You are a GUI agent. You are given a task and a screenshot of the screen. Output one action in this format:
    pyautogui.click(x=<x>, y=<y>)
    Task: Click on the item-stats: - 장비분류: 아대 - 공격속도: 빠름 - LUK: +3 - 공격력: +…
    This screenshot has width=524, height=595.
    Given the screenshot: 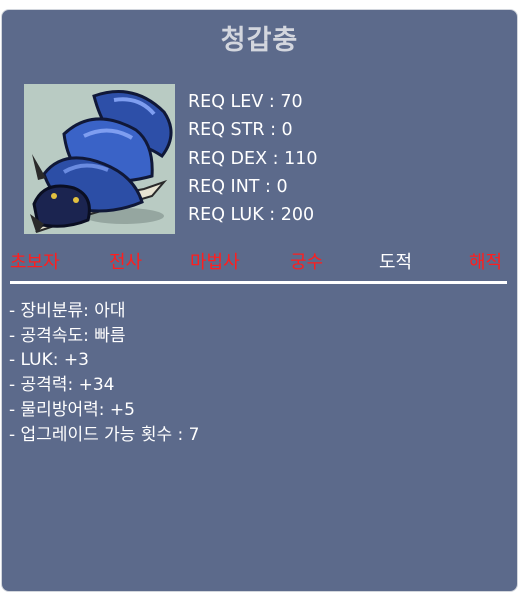 What is the action you would take?
    pyautogui.click(x=104, y=373)
    